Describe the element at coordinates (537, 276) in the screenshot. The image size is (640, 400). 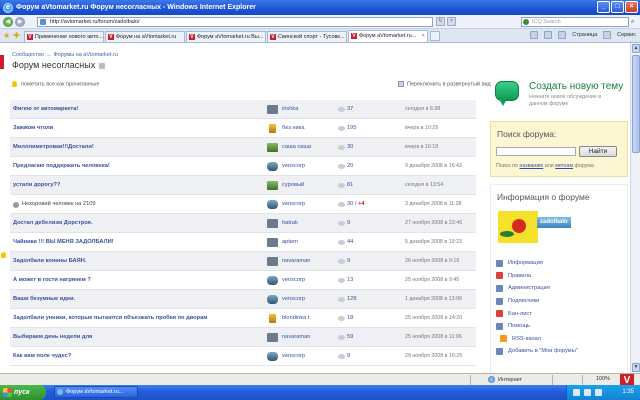
I see `forum-info-link: Правила` at that location.